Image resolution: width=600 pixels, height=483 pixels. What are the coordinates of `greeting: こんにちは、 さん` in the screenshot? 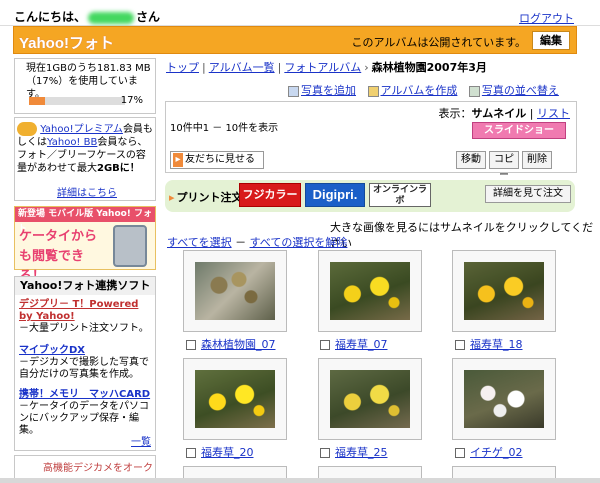 It's located at (87, 17).